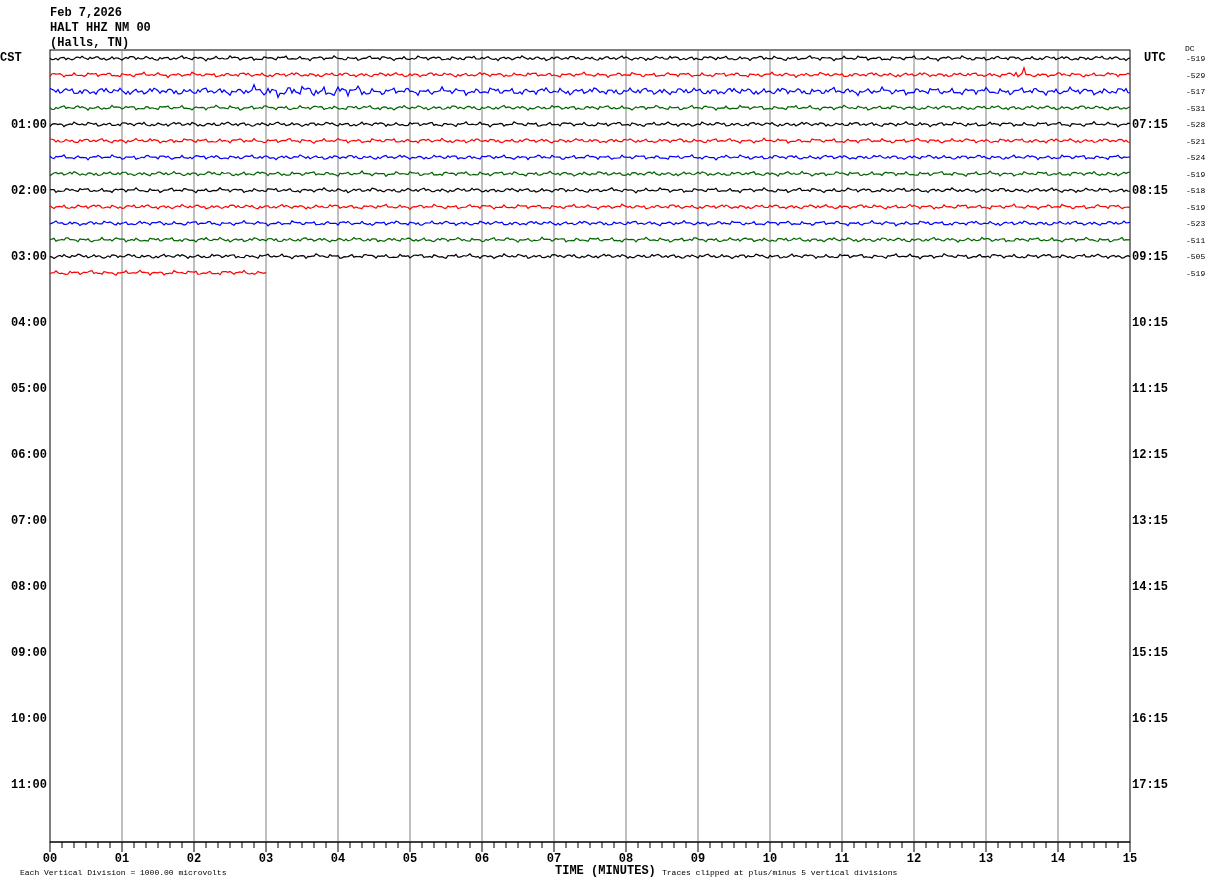 Image resolution: width=1210 pixels, height=886 pixels. I want to click on hour-label: 01:00, so click(29, 125).